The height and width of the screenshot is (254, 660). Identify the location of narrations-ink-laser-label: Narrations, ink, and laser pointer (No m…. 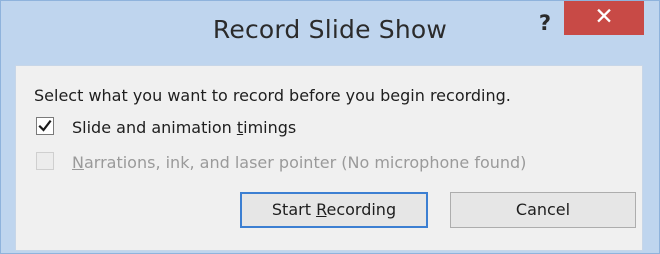
(299, 162).